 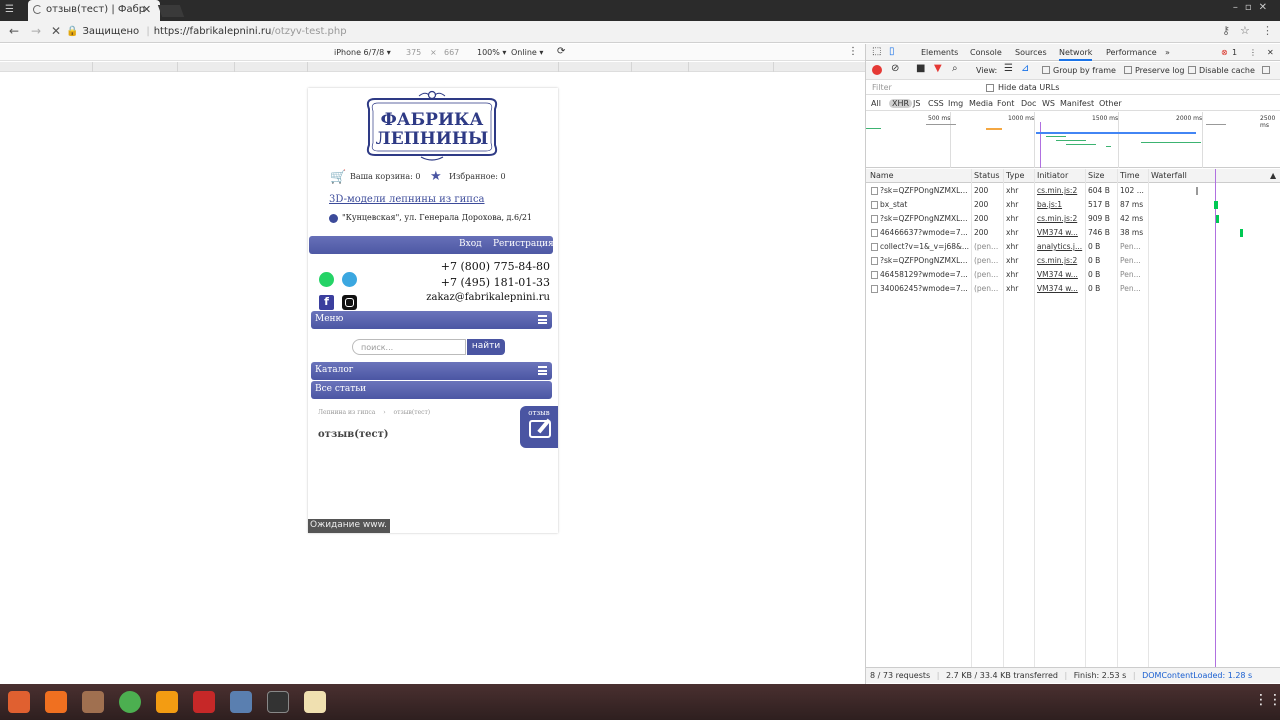 What do you see at coordinates (495, 266) in the screenshot?
I see `phone-1: +7 (800) 775-84-80` at bounding box center [495, 266].